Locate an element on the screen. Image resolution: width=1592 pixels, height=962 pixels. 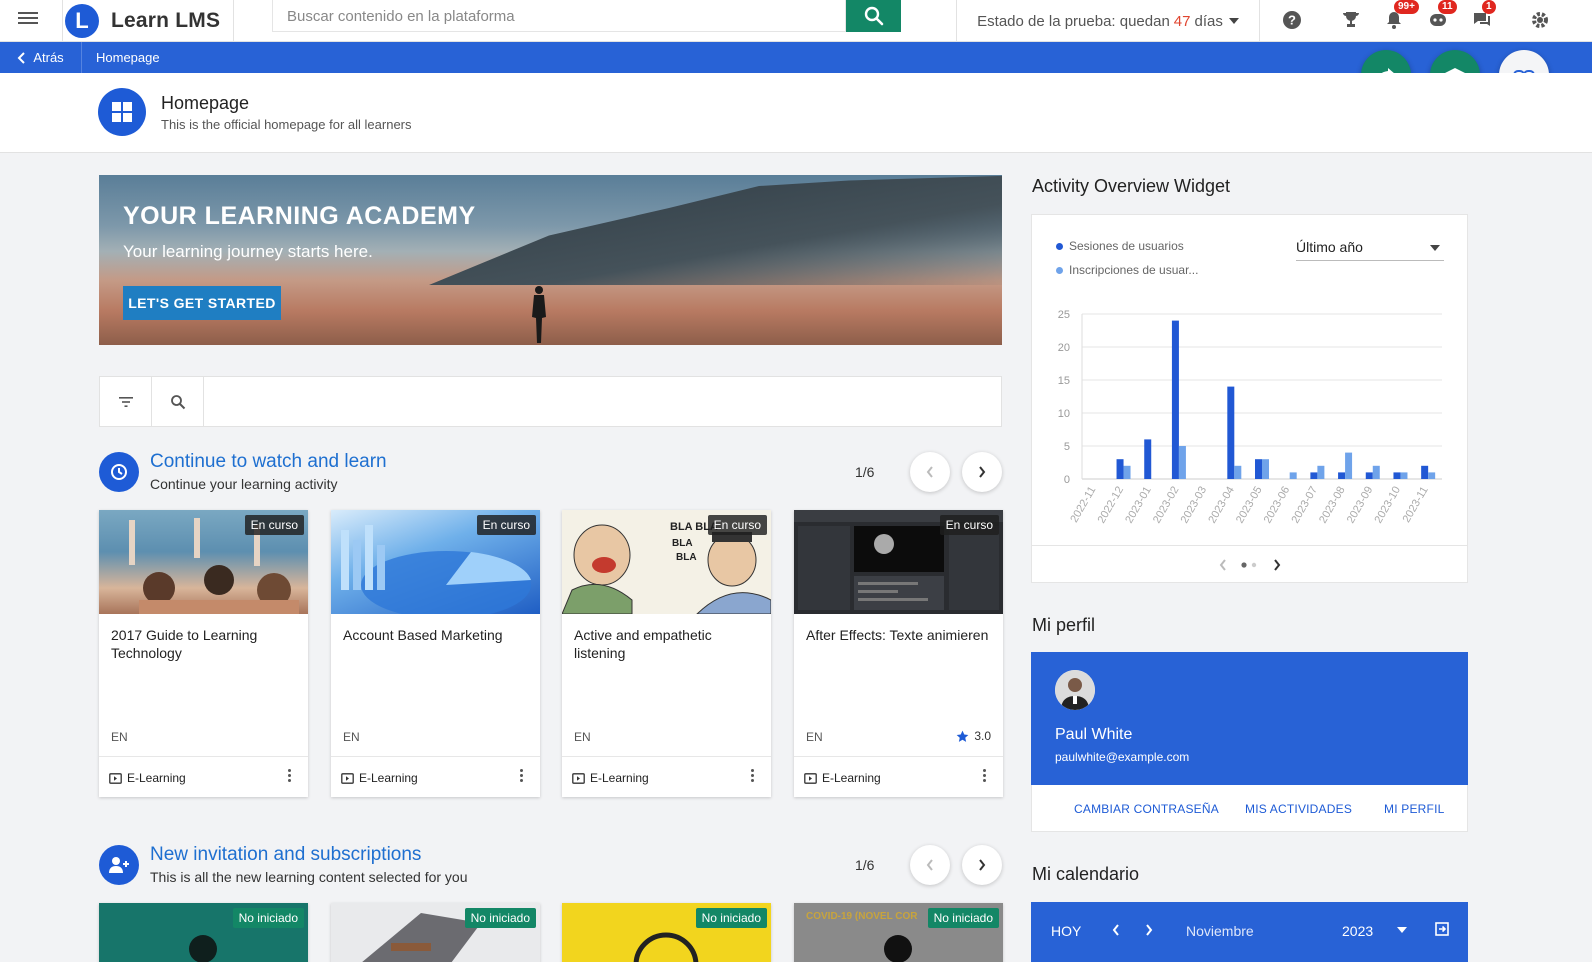
assistant-badge: 11 is located at coordinates (1447, 7).